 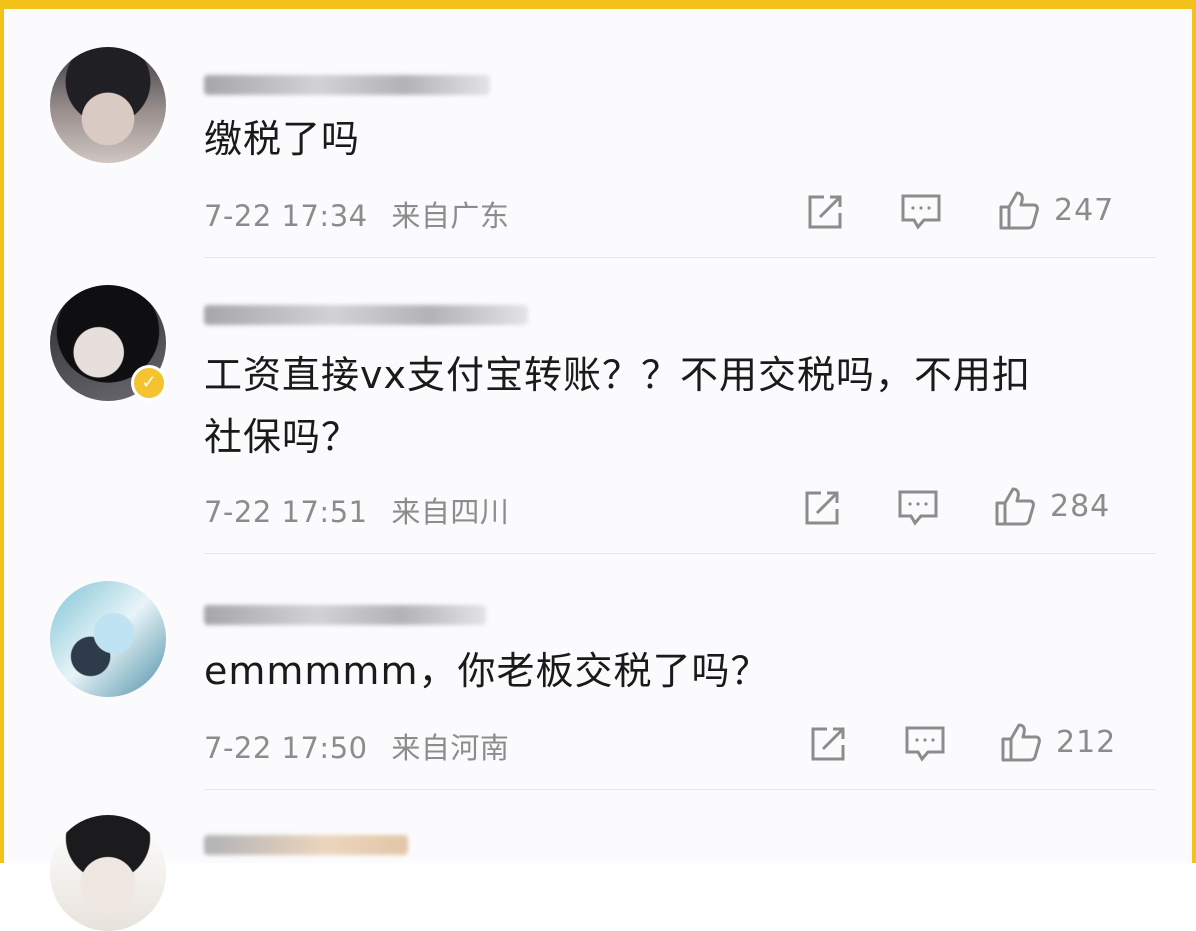 I want to click on comment-meta: 7-22 17:50 来自河南, so click(x=356, y=746).